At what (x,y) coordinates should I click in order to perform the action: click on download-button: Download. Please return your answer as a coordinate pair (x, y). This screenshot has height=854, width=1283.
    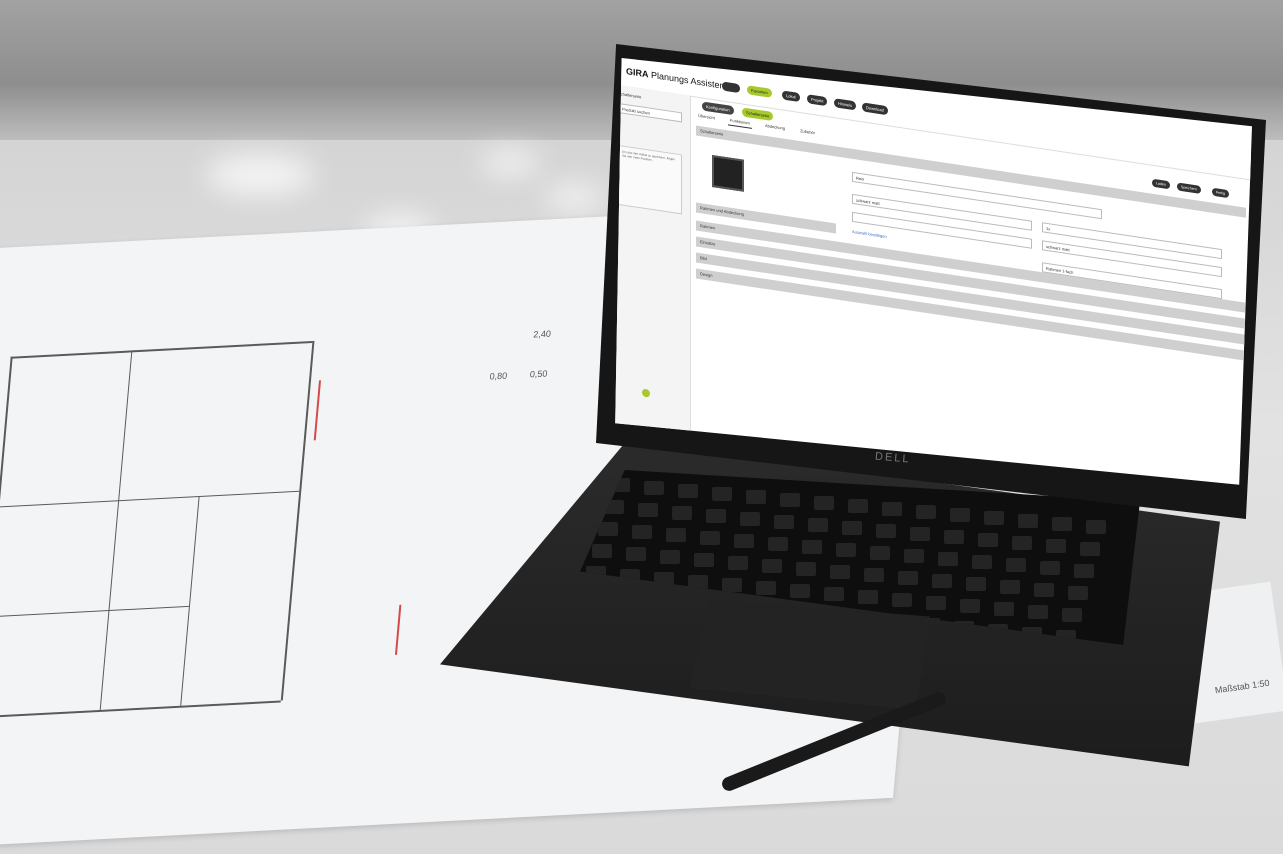
    Looking at the image, I should click on (875, 109).